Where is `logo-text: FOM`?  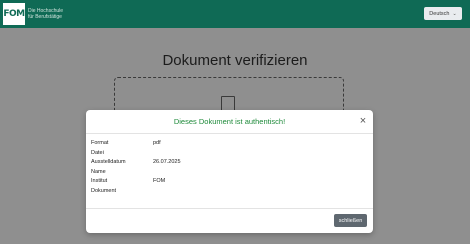 logo-text: FOM is located at coordinates (14, 14).